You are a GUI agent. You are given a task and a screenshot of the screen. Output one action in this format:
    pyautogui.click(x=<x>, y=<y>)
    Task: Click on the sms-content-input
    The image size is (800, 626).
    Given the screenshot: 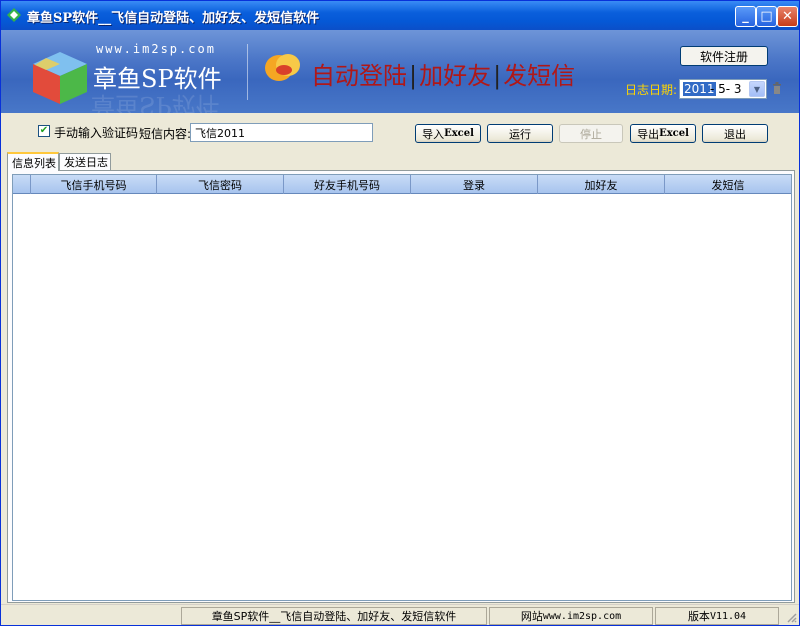 What is the action you would take?
    pyautogui.click(x=281, y=132)
    